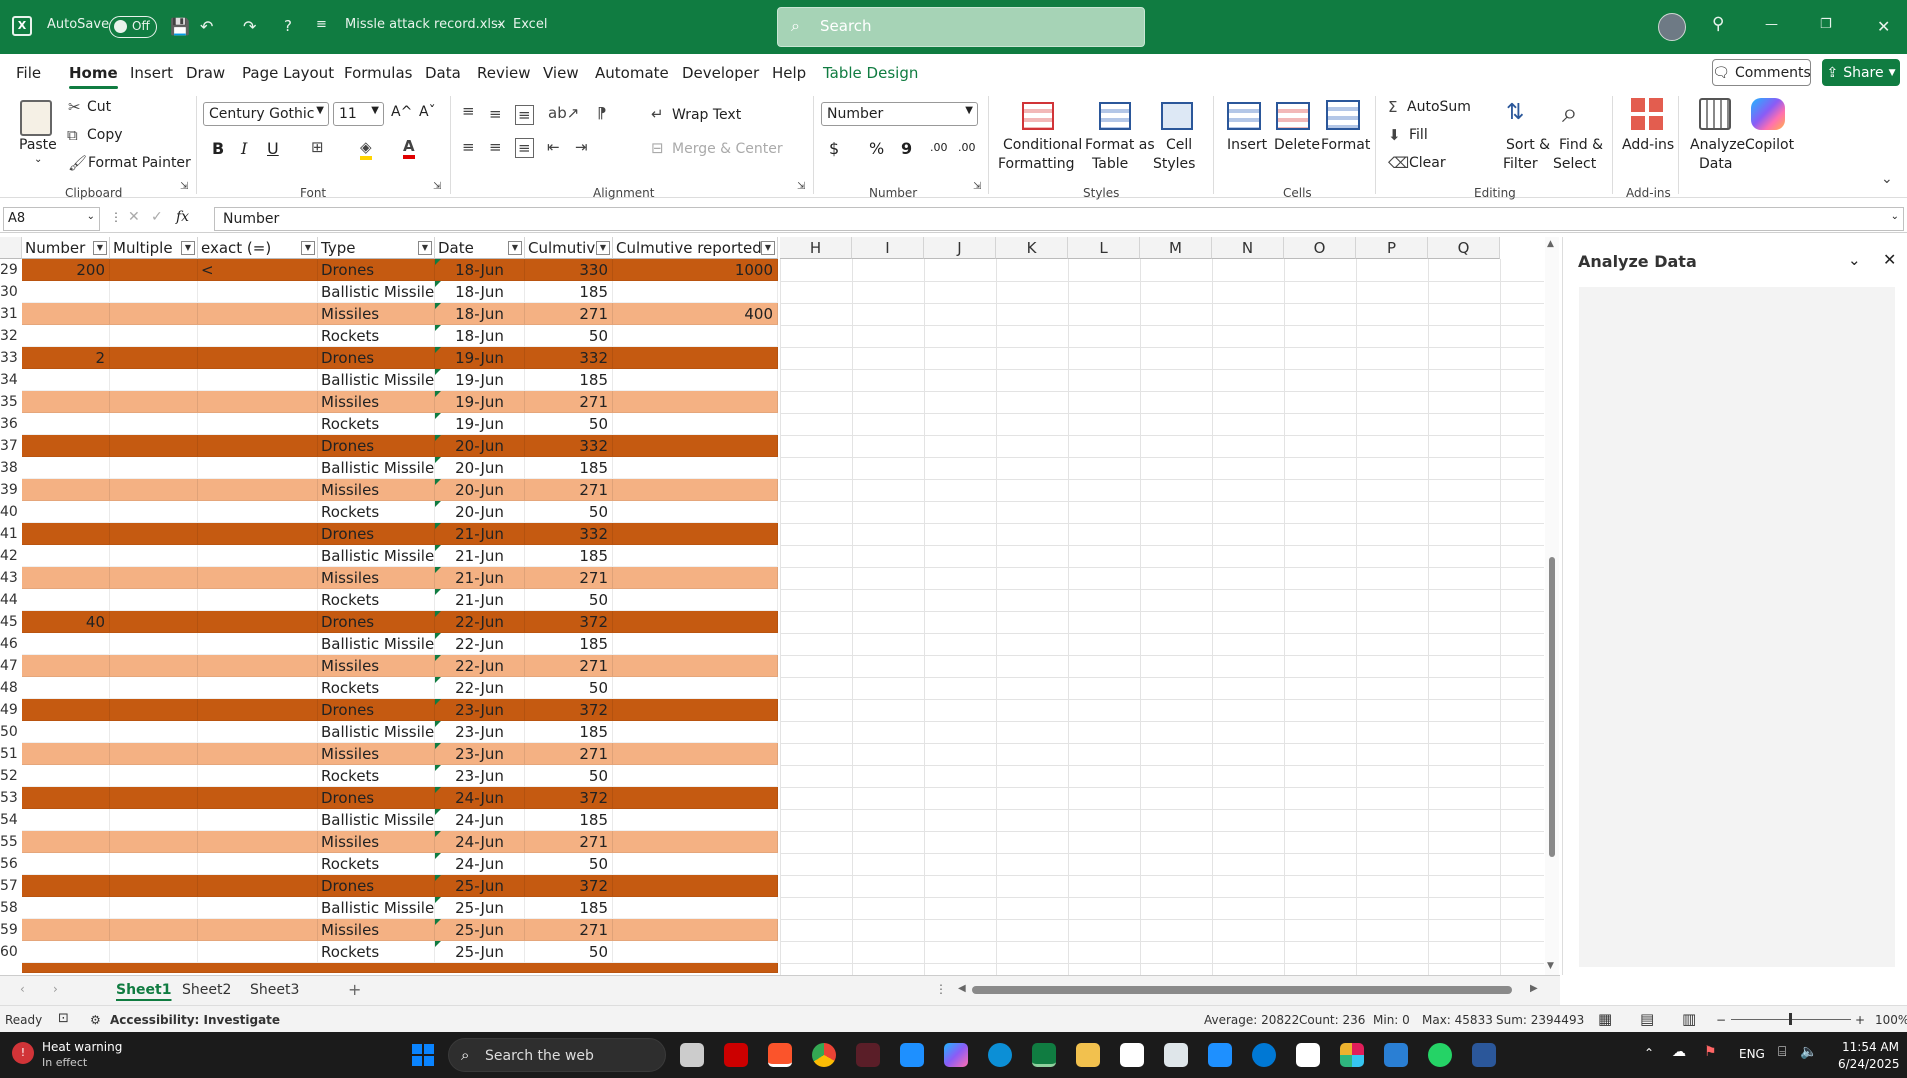 Image resolution: width=1907 pixels, height=1078 pixels. Describe the element at coordinates (834, 148) in the screenshot. I see `currency-button: $` at that location.